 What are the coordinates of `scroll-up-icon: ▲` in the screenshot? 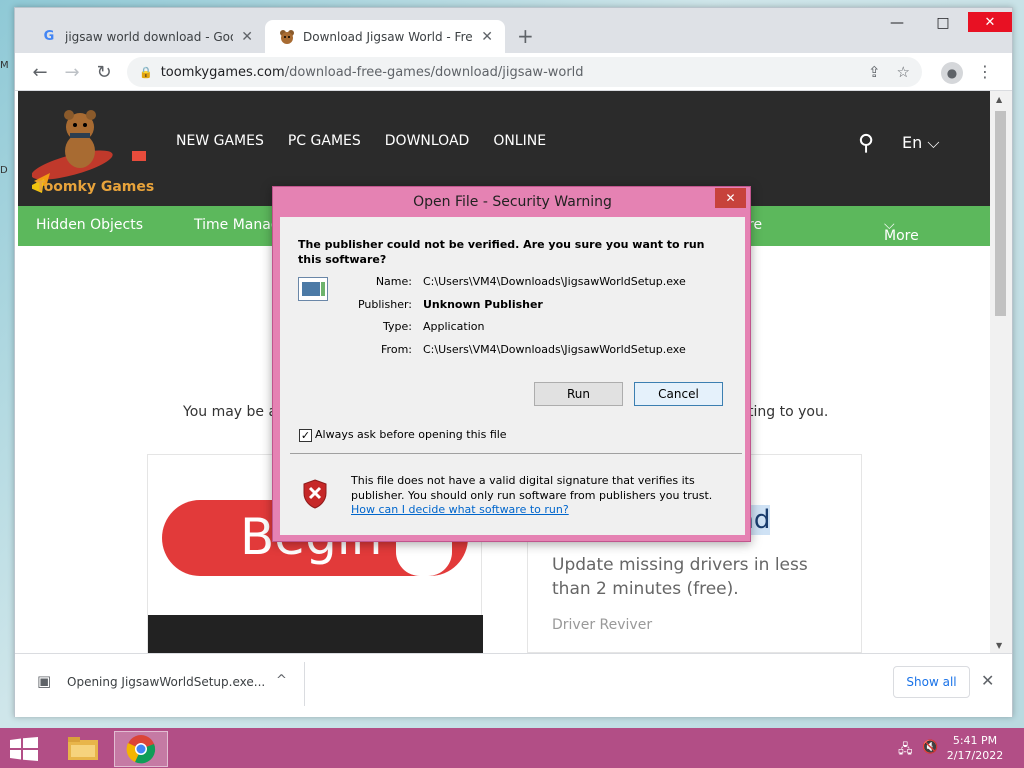 It's located at (999, 99).